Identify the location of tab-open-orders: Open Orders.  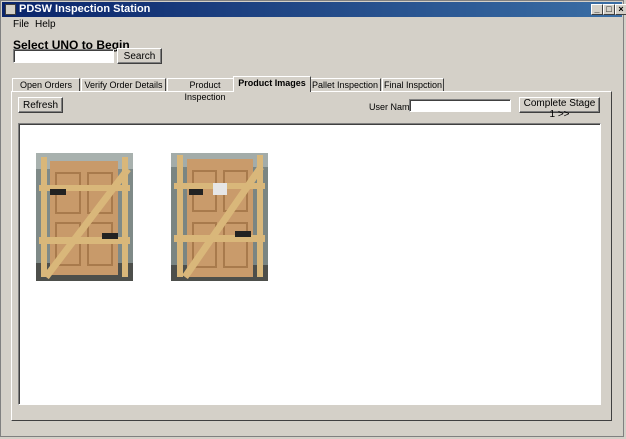
(46, 84).